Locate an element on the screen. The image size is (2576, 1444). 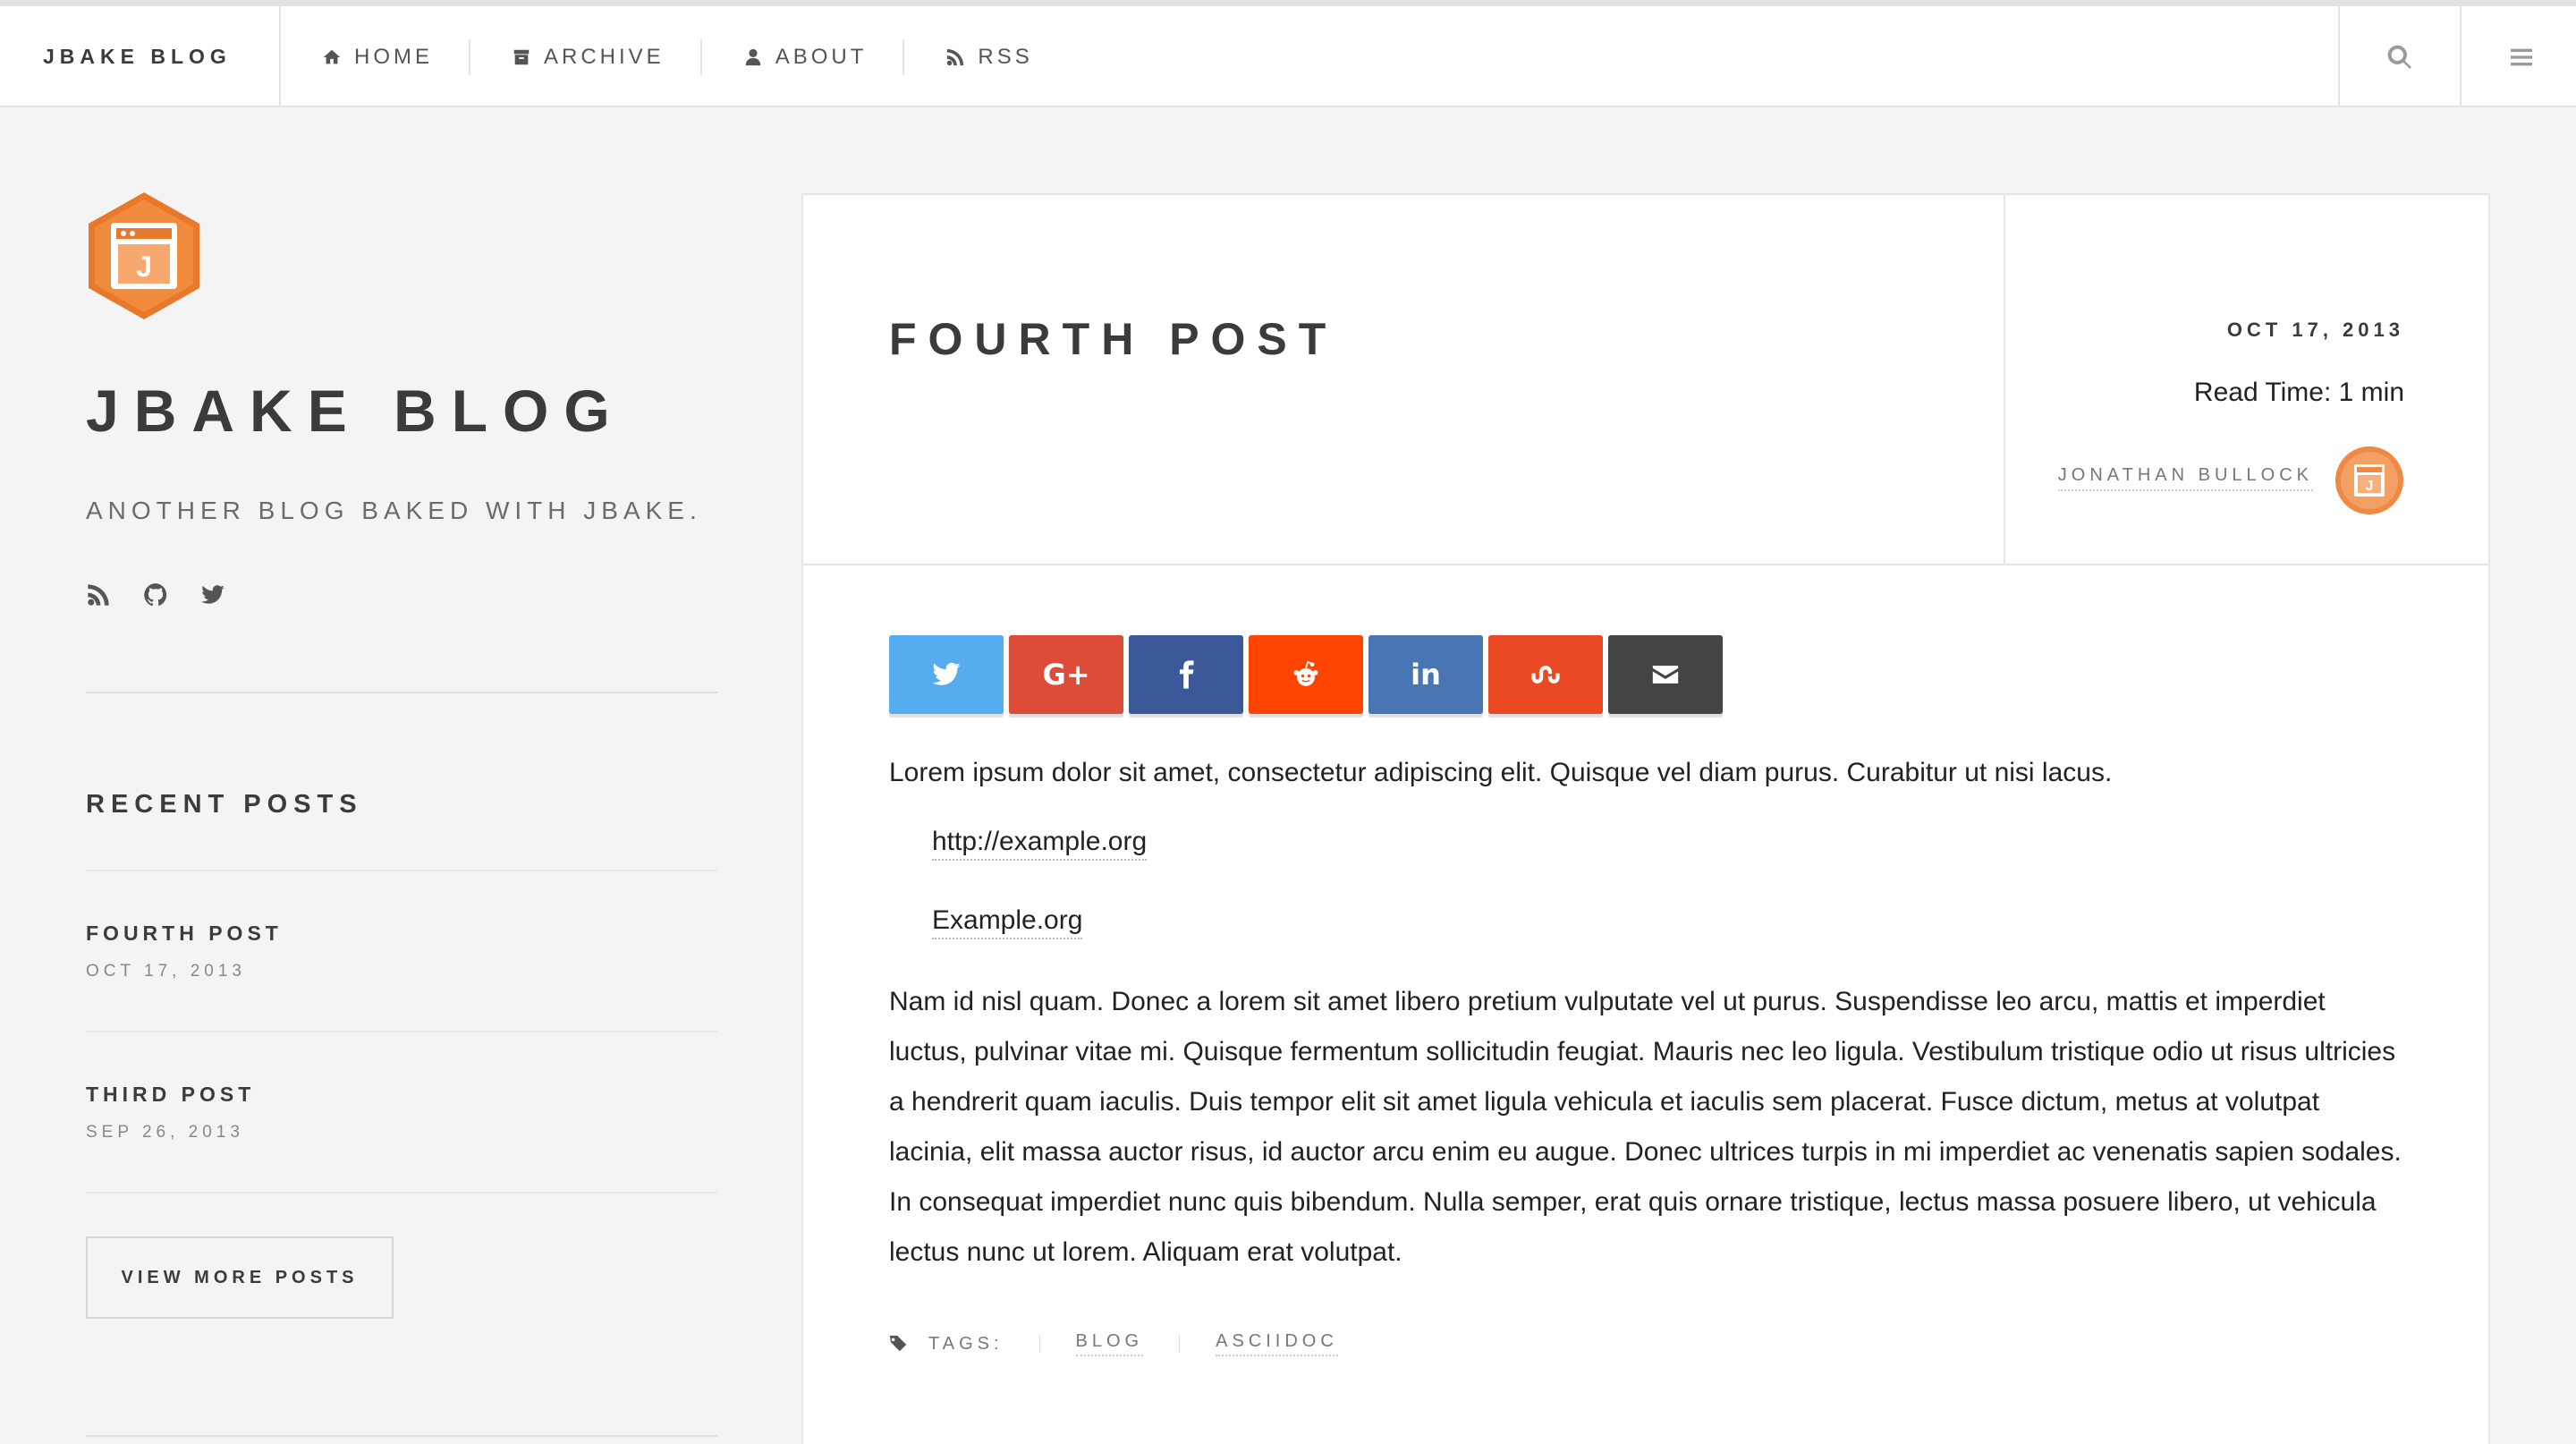
tags-icon is located at coordinates (898, 1343).